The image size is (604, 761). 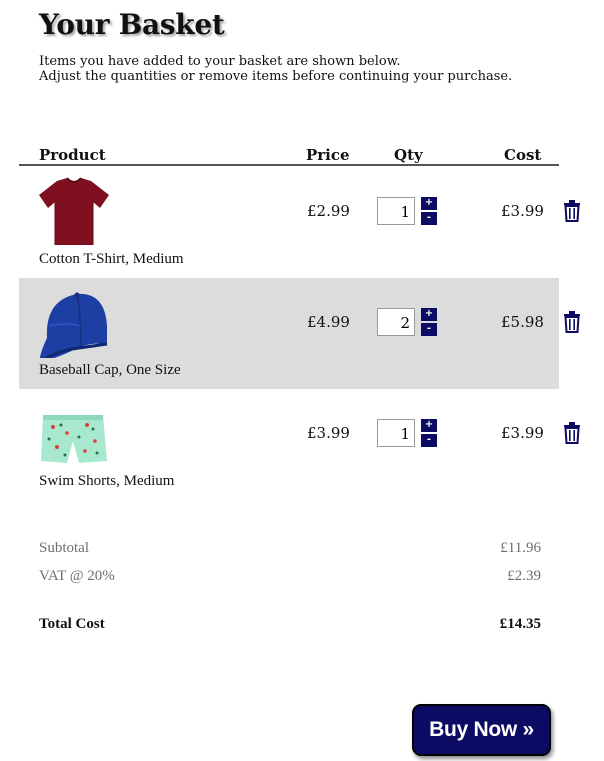 What do you see at coordinates (328, 322) in the screenshot?
I see `product-price: £4.99` at bounding box center [328, 322].